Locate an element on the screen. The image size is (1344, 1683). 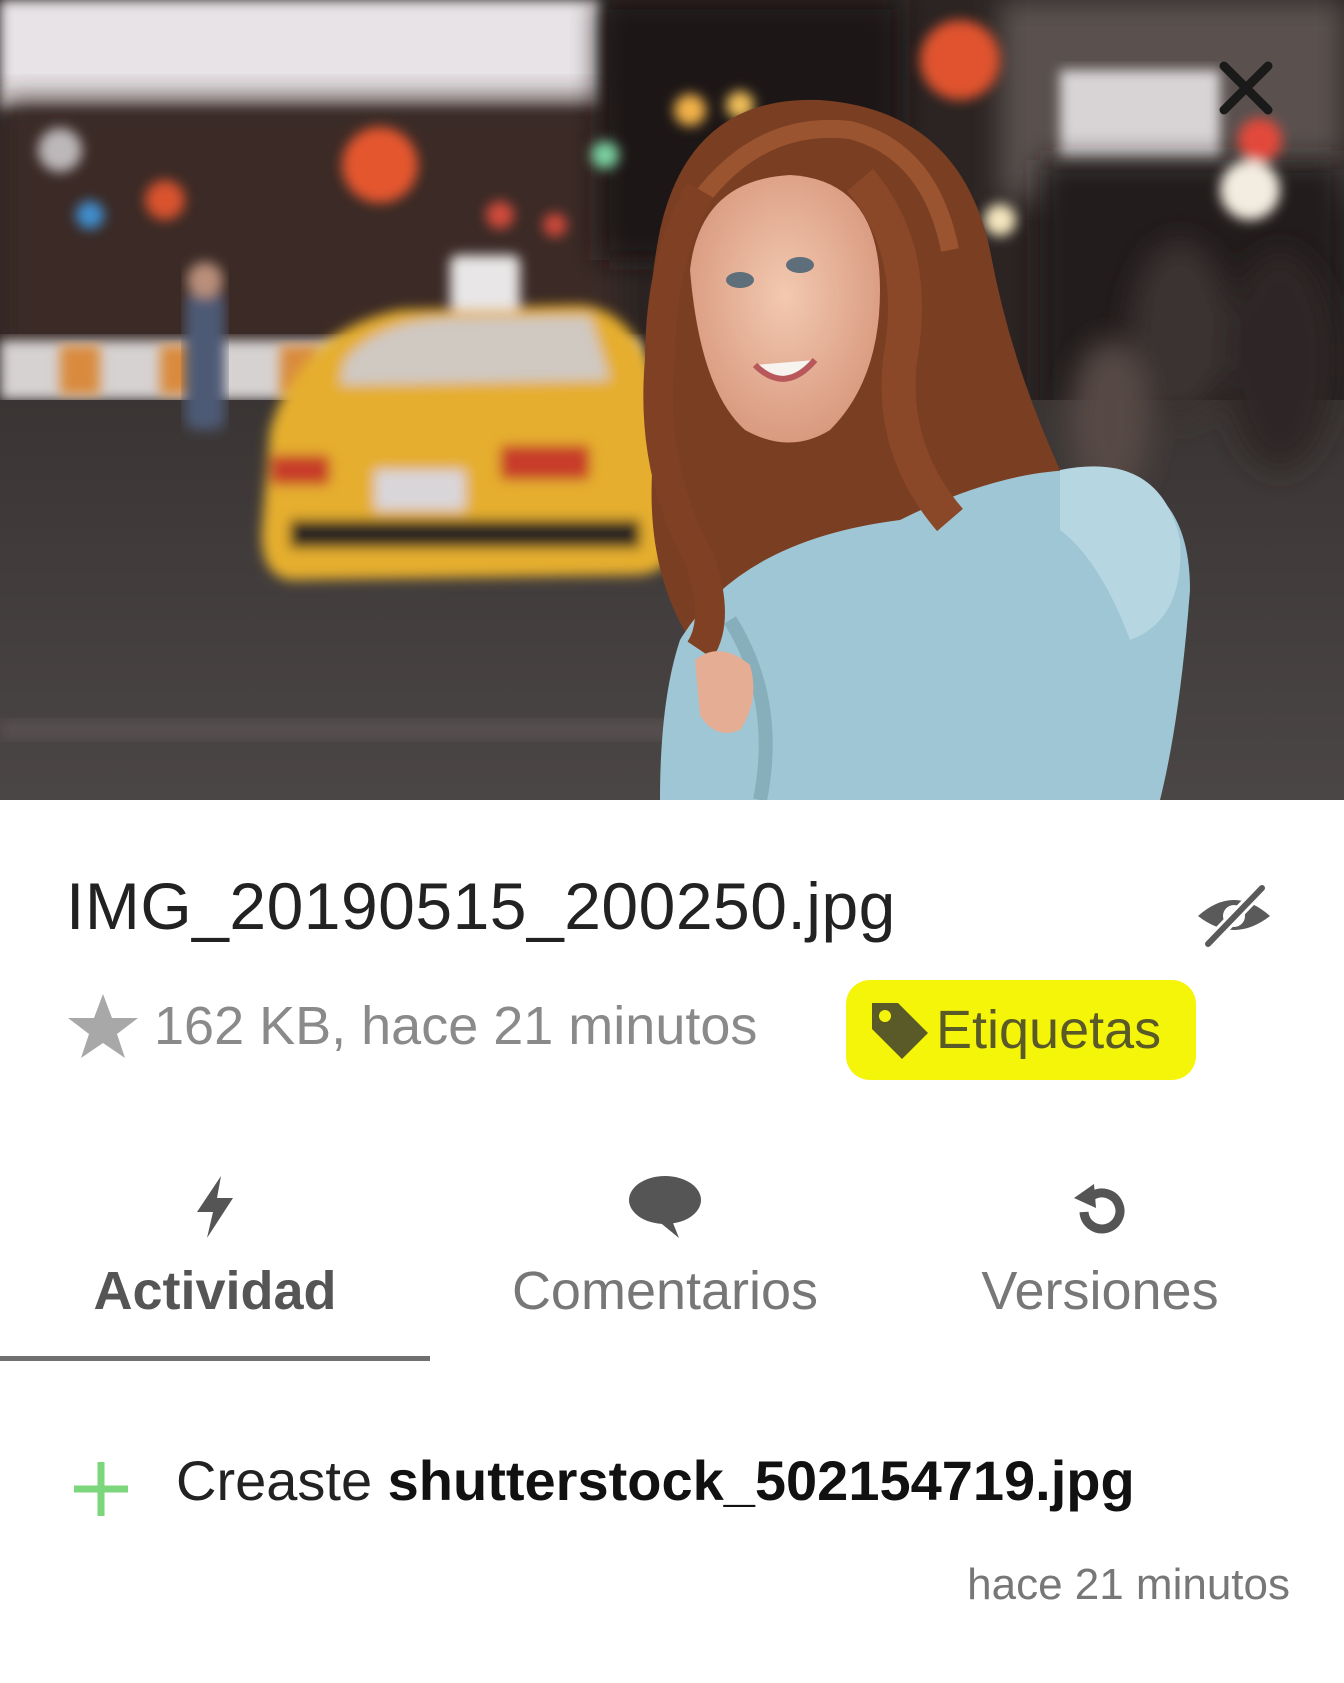
activity-action: Creaste is located at coordinates (274, 1480).